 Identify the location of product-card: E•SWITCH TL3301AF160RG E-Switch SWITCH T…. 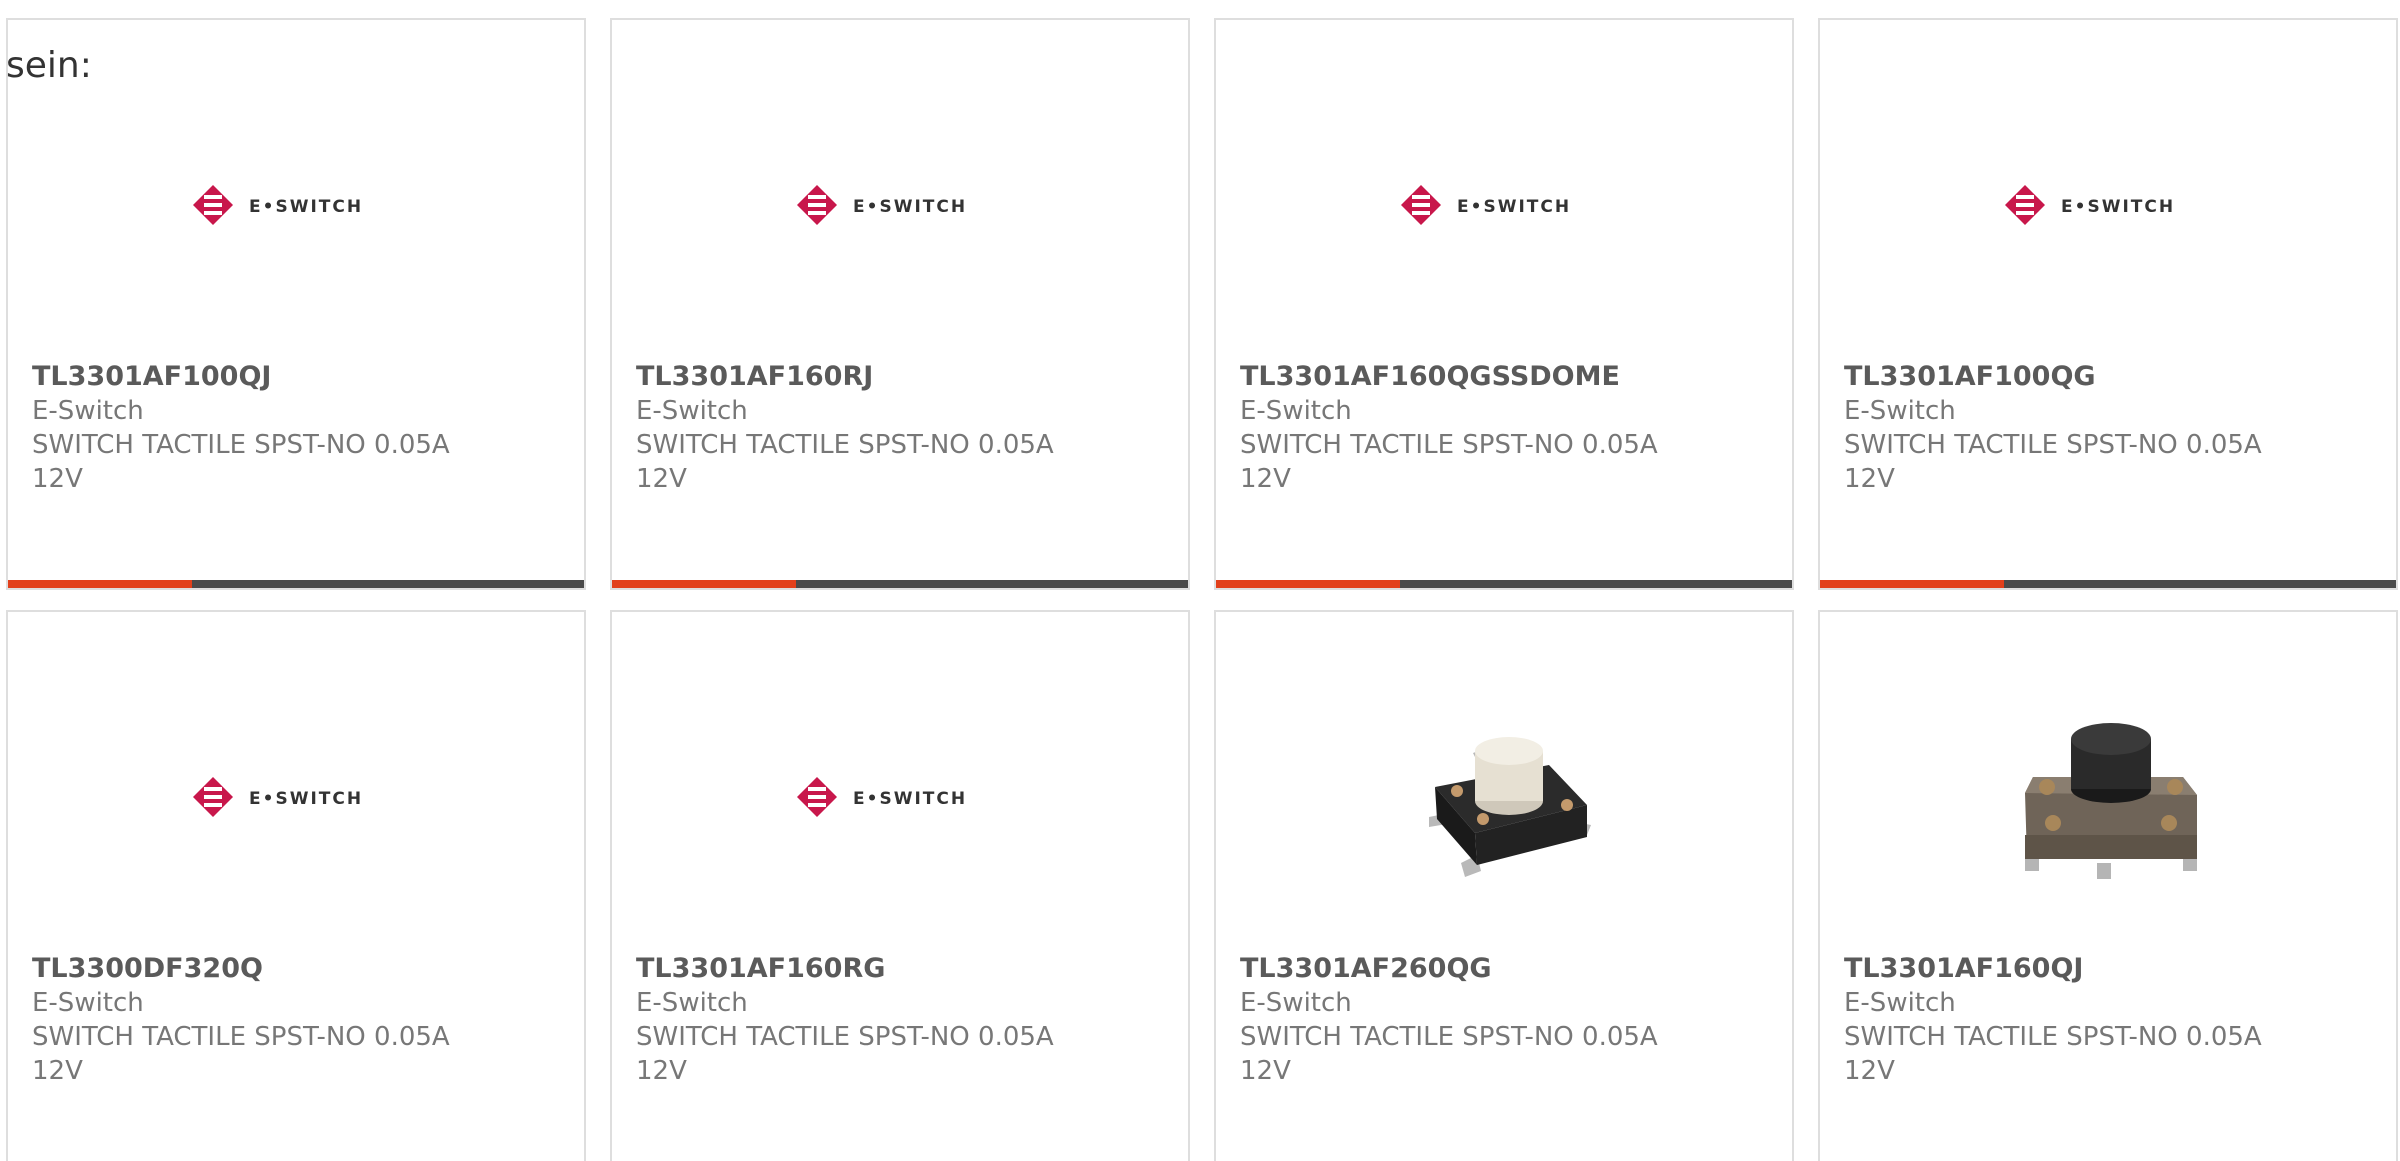
(900, 885).